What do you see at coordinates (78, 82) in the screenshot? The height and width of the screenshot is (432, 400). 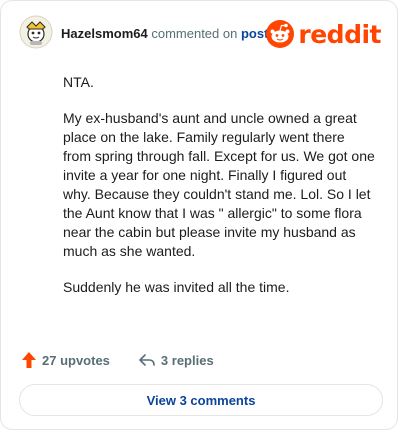 I see `comment-paragraph: NTA.` at bounding box center [78, 82].